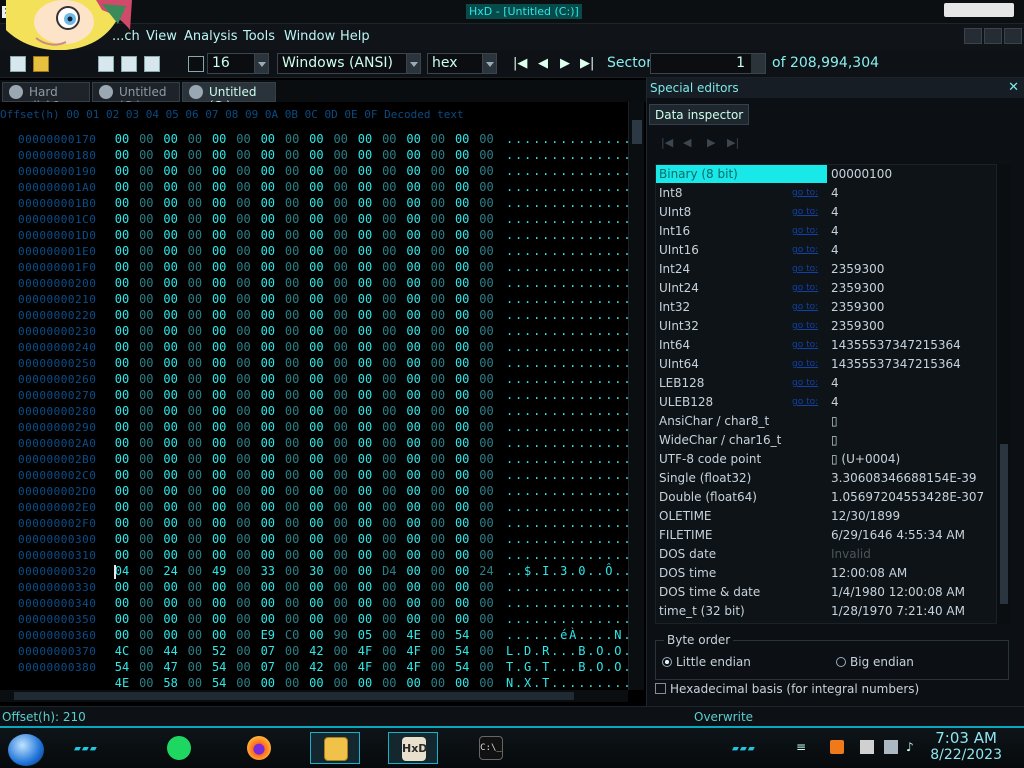 This screenshot has height=768, width=1024. I want to click on taskbar-app-hxd: HxD, so click(413, 748).